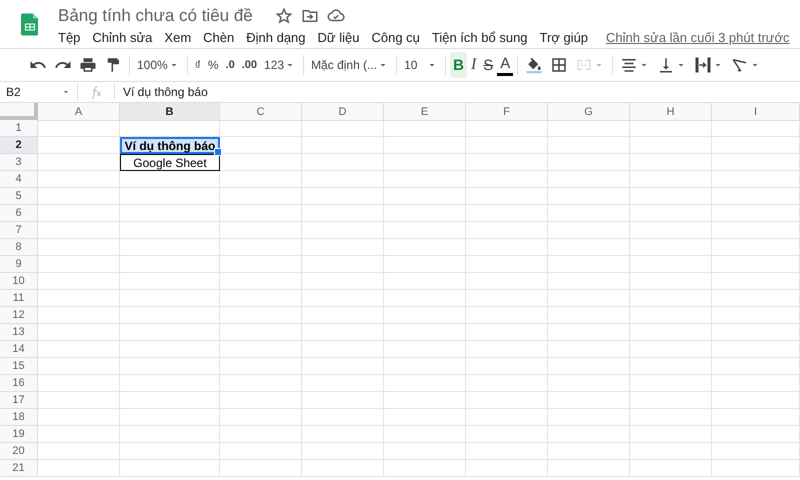  Describe the element at coordinates (19, 111) in the screenshot. I see `select-all-corner` at that location.